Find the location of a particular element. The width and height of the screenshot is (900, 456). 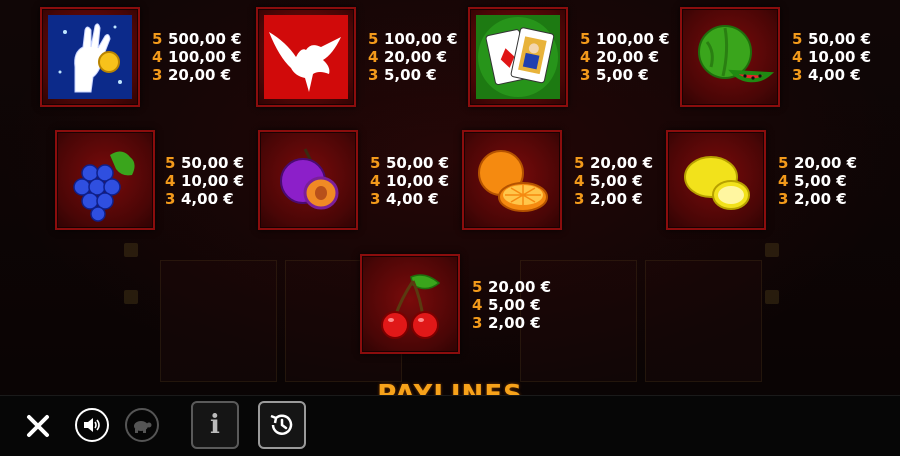

symbol-tile-cherries is located at coordinates (410, 304).